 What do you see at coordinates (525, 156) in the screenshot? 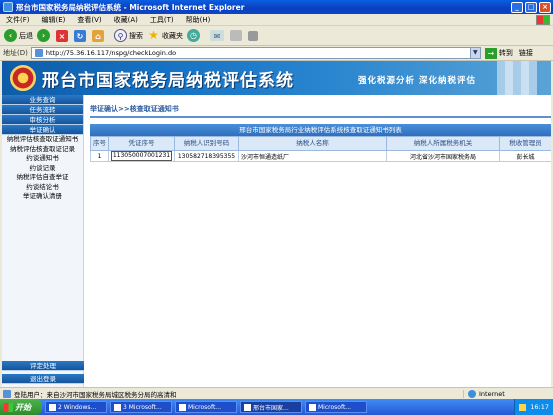
I see `cell-manager: 彭长城` at bounding box center [525, 156].